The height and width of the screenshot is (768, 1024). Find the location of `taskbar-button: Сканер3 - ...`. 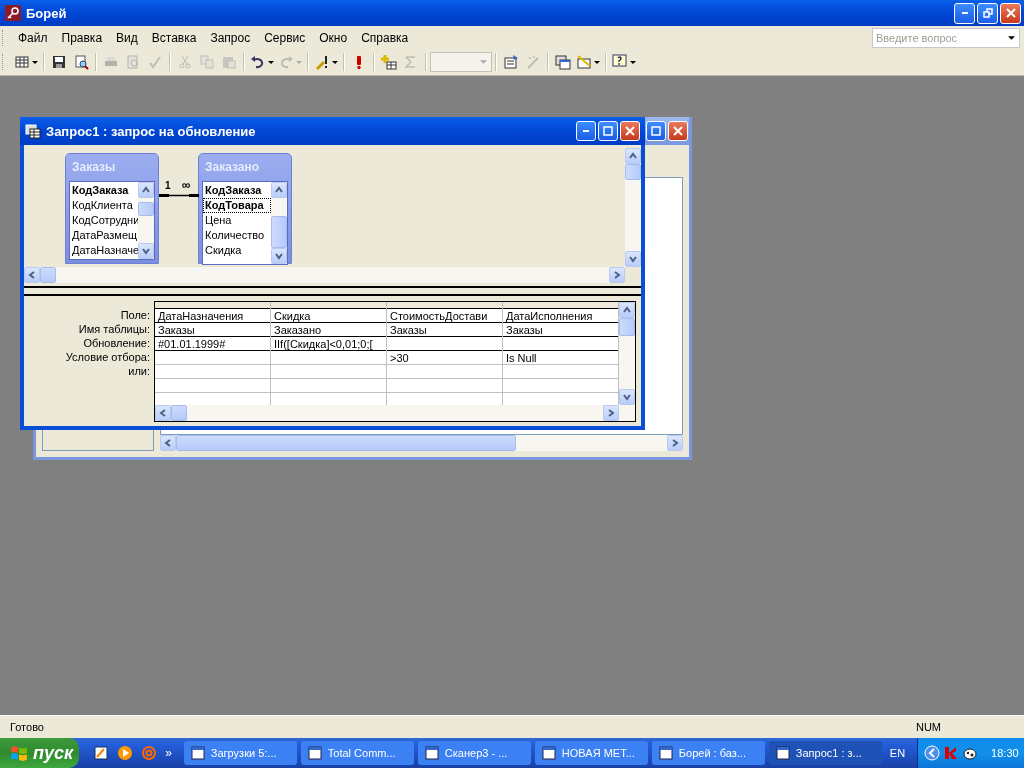

taskbar-button: Сканер3 - ... is located at coordinates (474, 753).